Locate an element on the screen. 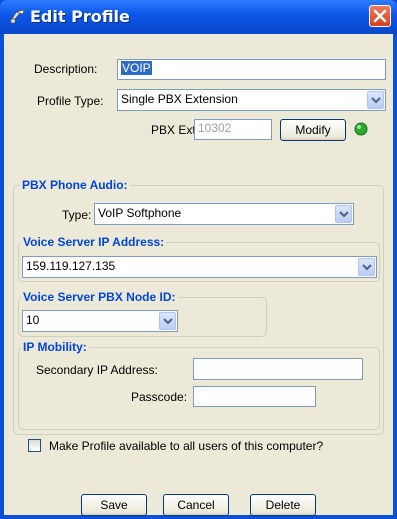 The width and height of the screenshot is (397, 519). save-button-label: Save is located at coordinates (114, 505).